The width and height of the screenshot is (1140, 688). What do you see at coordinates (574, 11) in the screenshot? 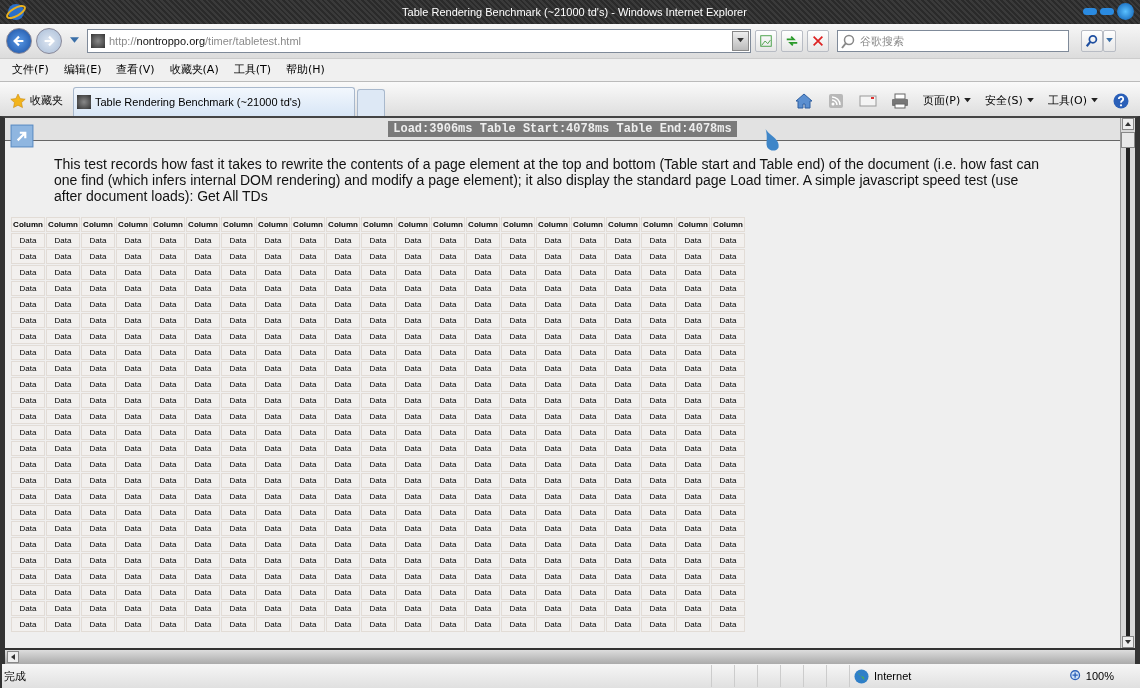
I see `window-title: Table Rendering Benchmark (~21000 td's) - Windows Internet Explorer` at bounding box center [574, 11].